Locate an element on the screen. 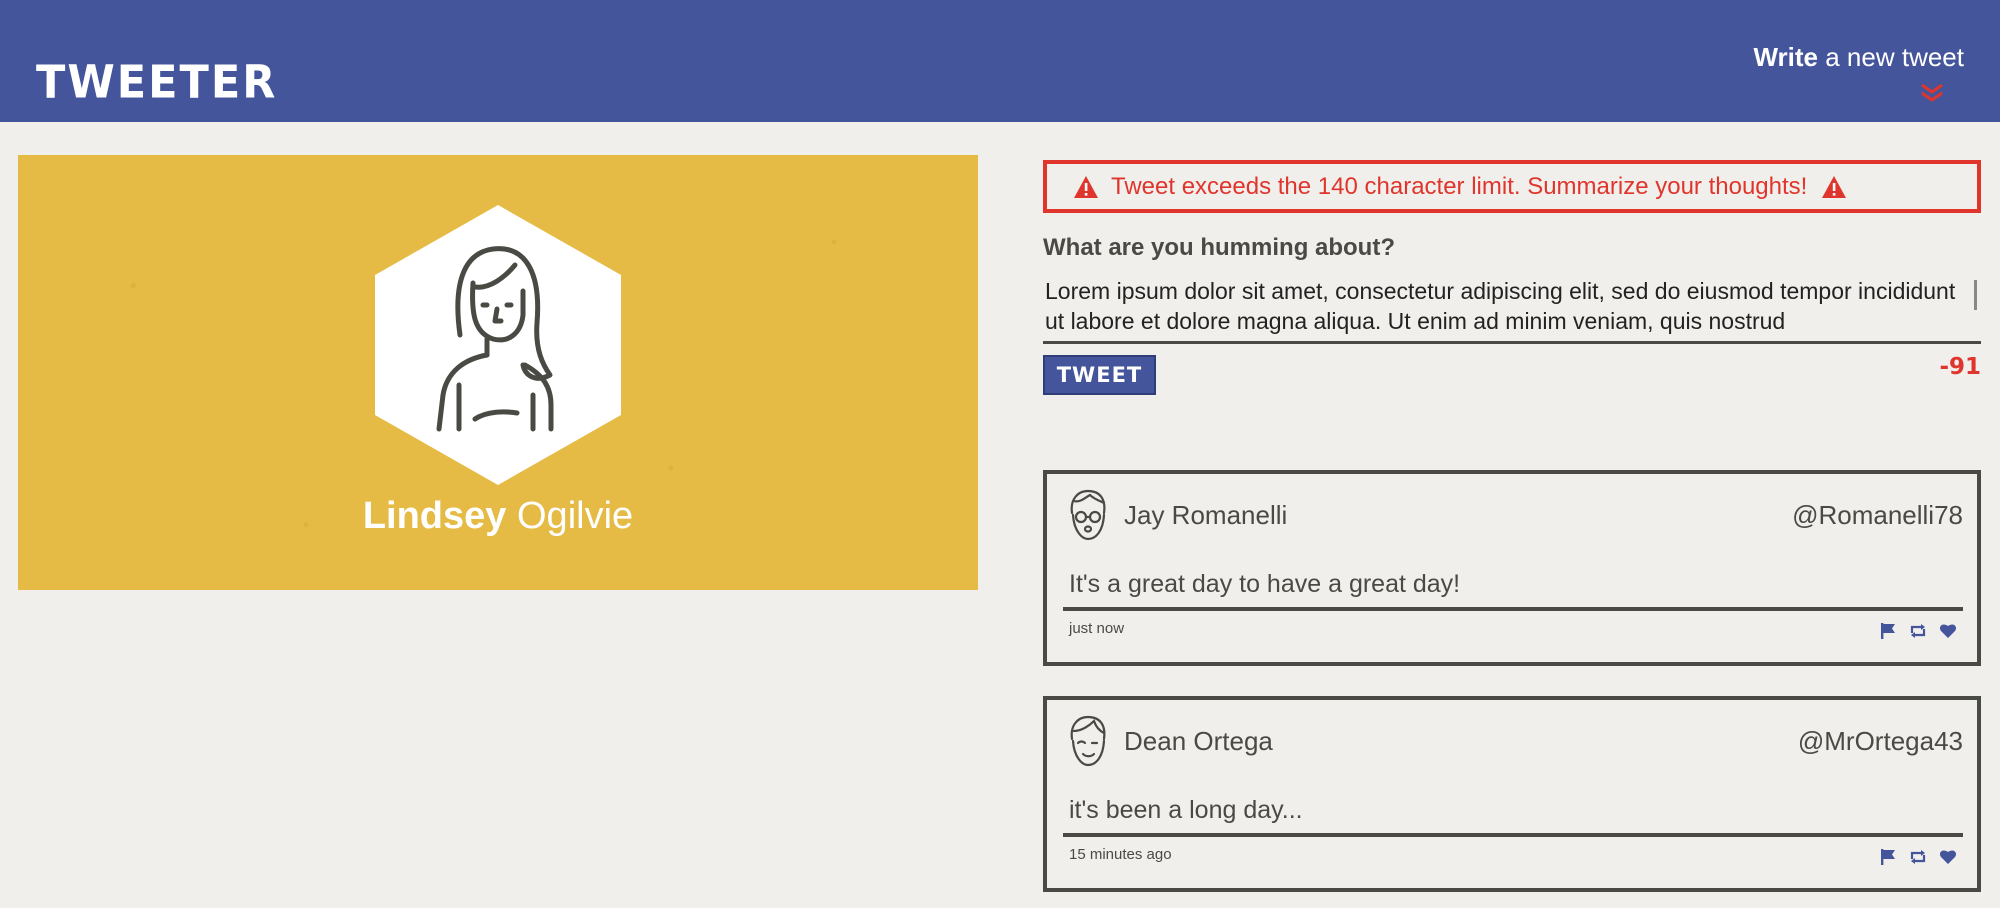  tweet-timestamp: 15 minutes ago is located at coordinates (1120, 854).